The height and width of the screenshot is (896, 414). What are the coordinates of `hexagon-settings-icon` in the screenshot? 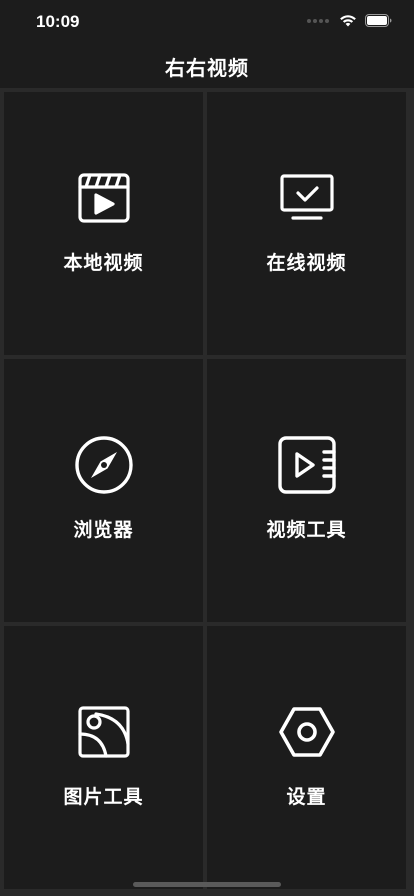 It's located at (307, 732).